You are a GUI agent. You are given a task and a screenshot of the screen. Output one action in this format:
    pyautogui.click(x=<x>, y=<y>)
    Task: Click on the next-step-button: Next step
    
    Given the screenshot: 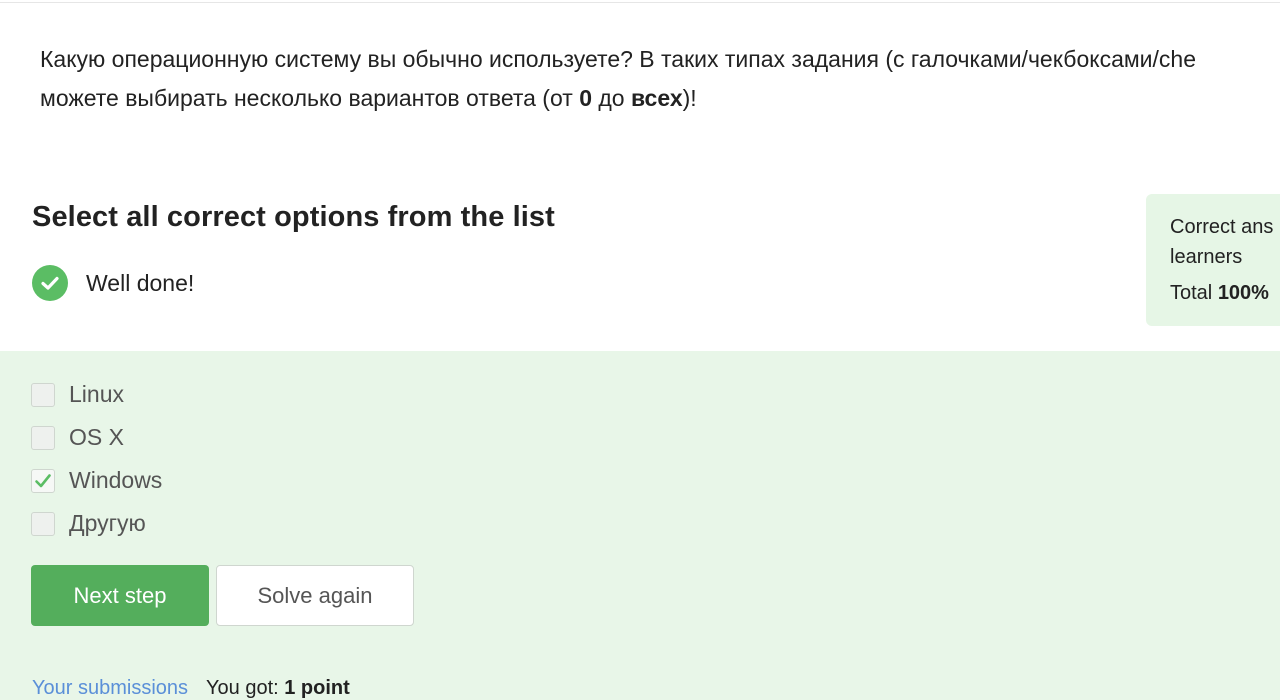 What is the action you would take?
    pyautogui.click(x=120, y=595)
    